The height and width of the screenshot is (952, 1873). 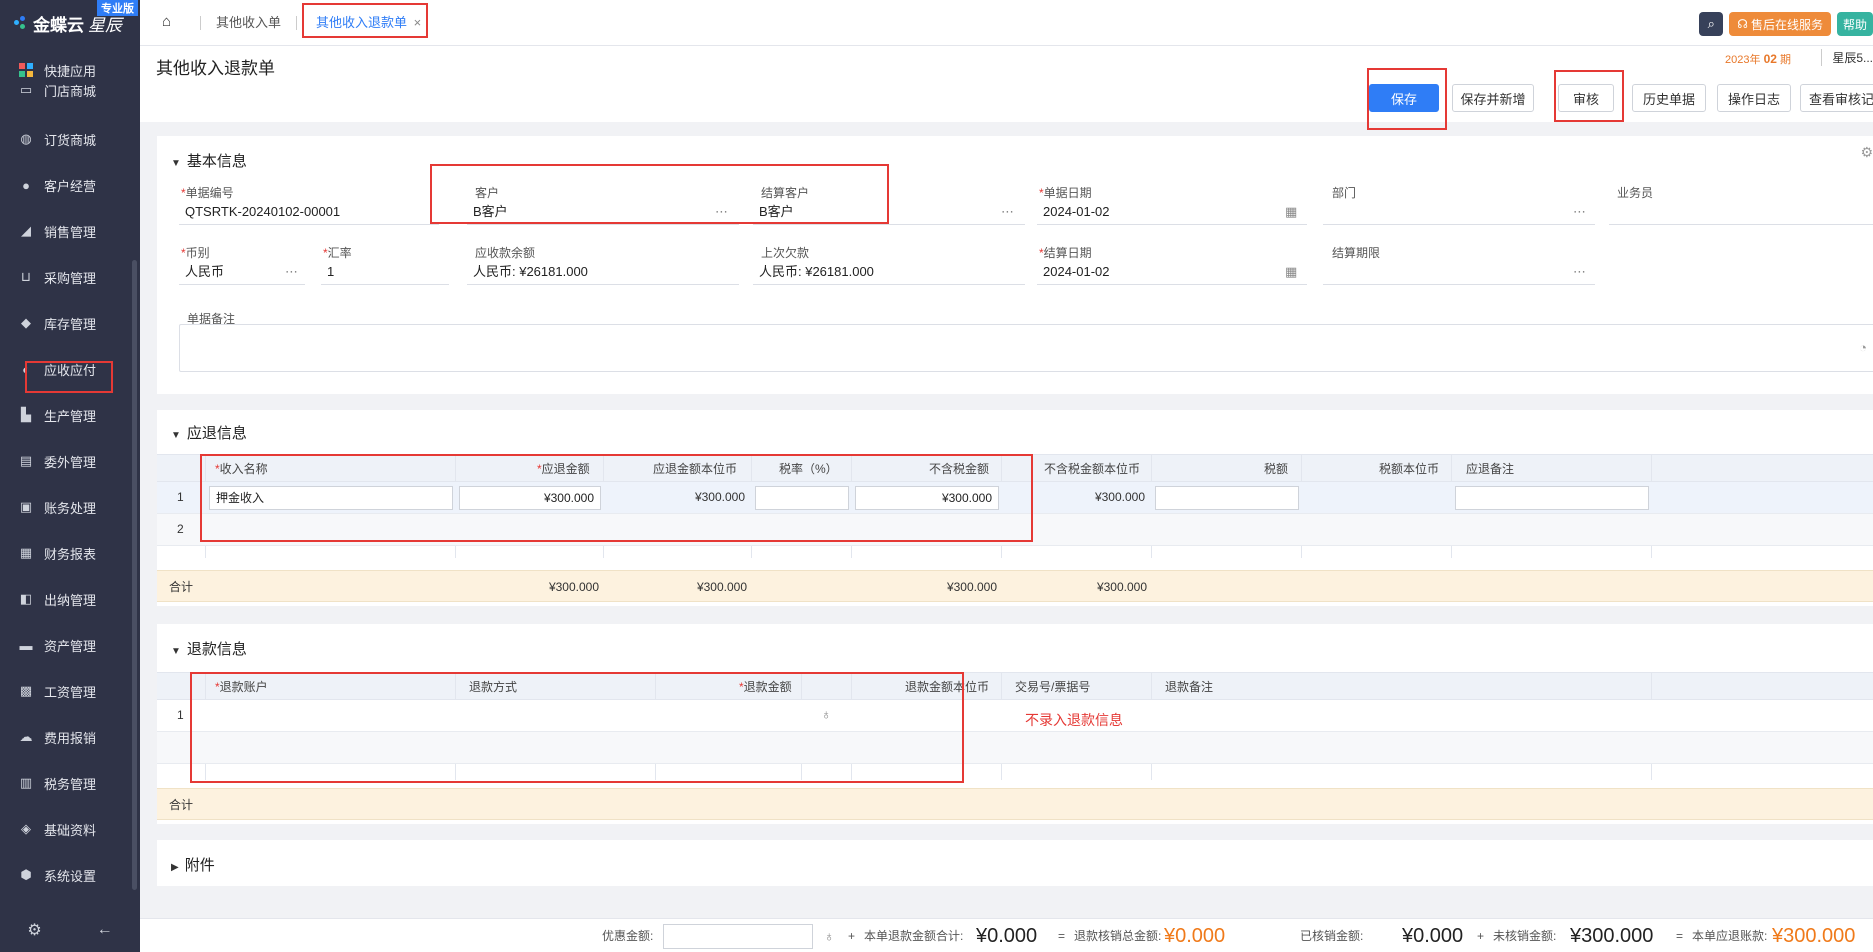 I want to click on collapse-arrow-icon: ←, so click(x=105, y=930).